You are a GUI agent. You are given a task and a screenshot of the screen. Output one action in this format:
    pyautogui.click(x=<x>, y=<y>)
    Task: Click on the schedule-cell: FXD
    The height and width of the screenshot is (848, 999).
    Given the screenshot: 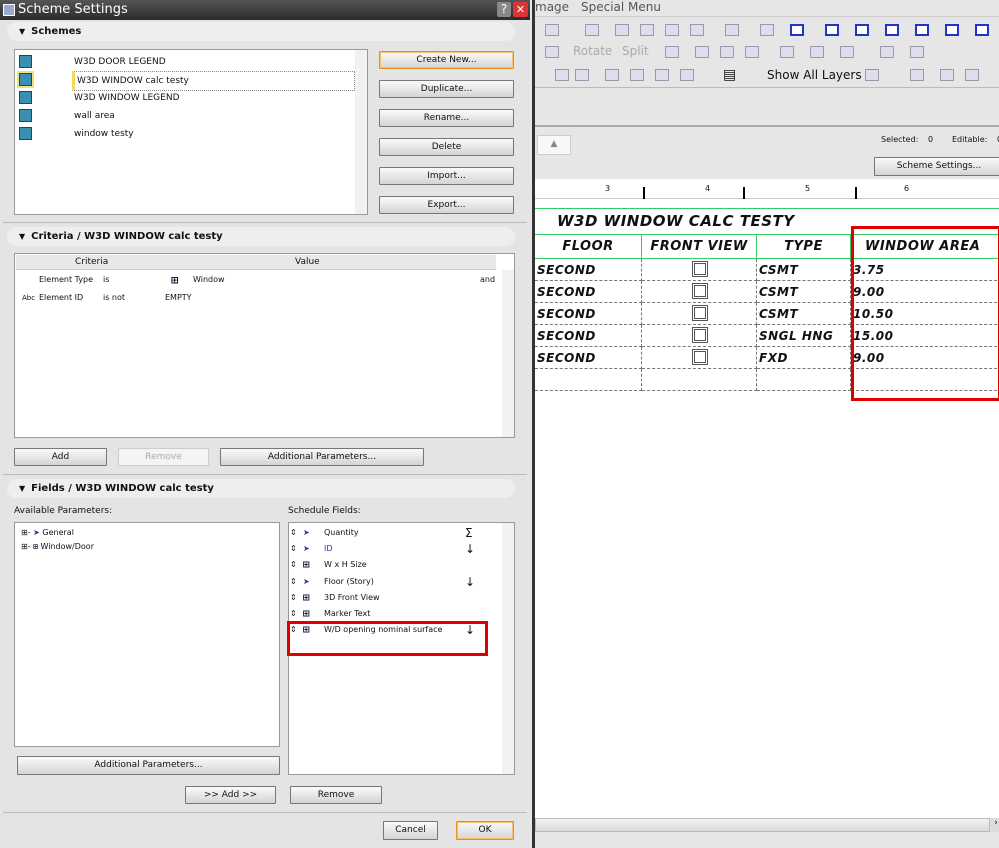 What is the action you would take?
    pyautogui.click(x=804, y=358)
    